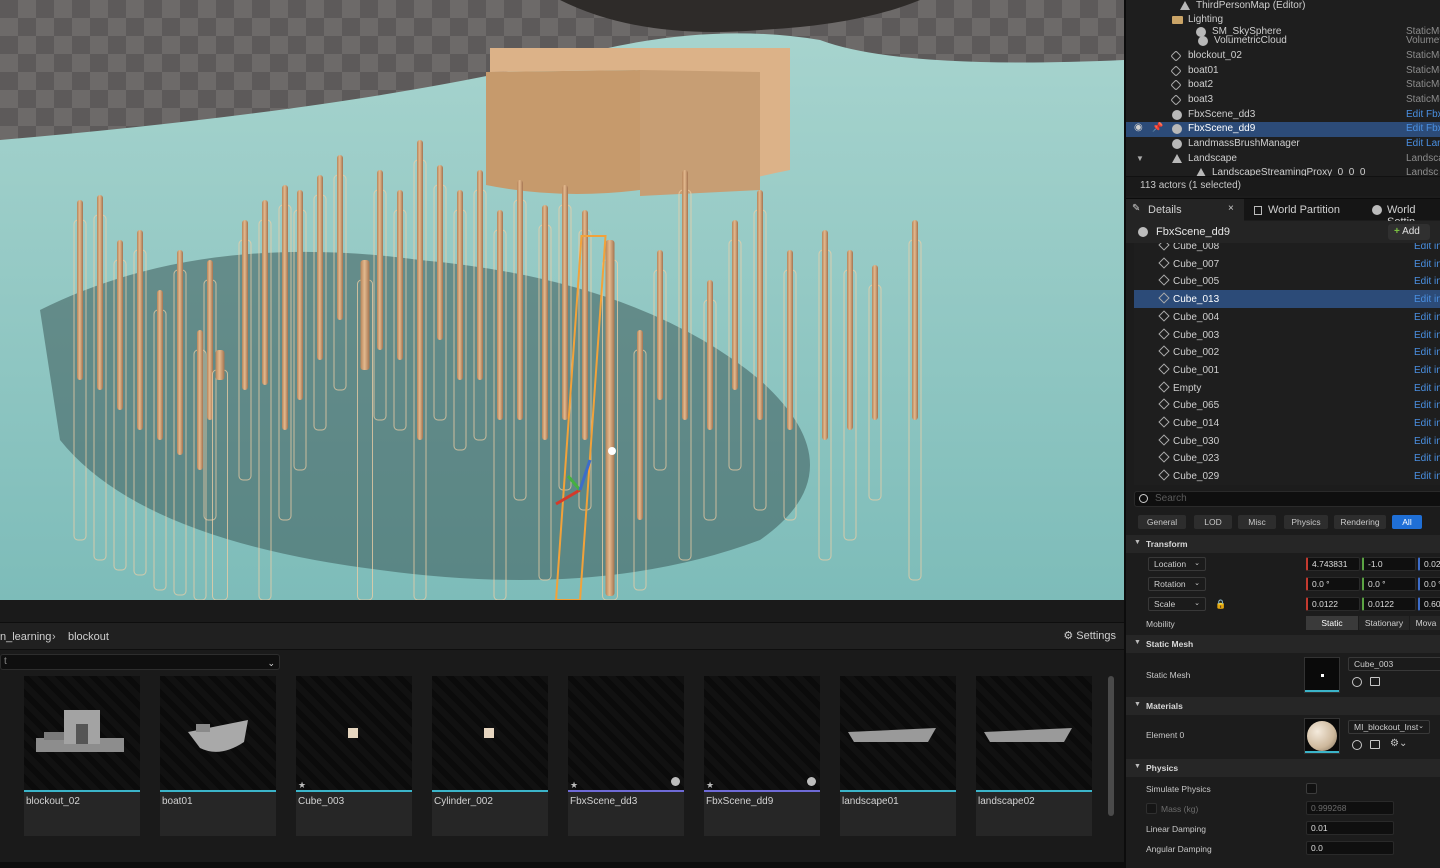 This screenshot has width=1440, height=868. I want to click on component-row: Cube_008 Edit in, so click(1287, 249).